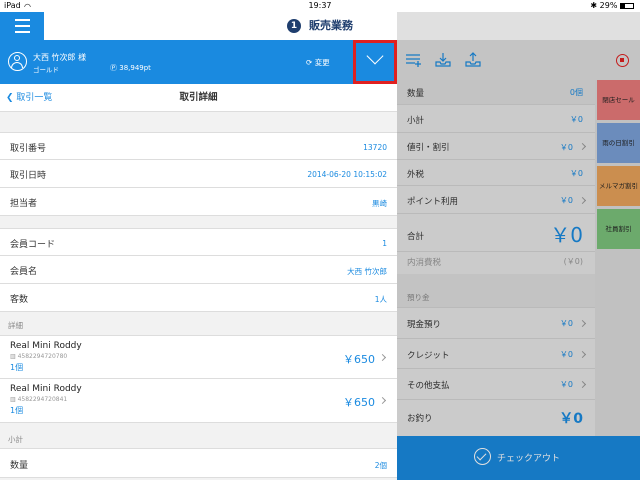 Image resolution: width=640 pixels, height=480 pixels. What do you see at coordinates (496, 418) in the screenshot?
I see `summary-row-change: お釣り ￥0` at bounding box center [496, 418].